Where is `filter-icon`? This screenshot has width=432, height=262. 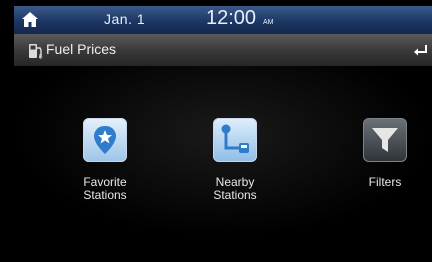 filter-icon is located at coordinates (385, 140).